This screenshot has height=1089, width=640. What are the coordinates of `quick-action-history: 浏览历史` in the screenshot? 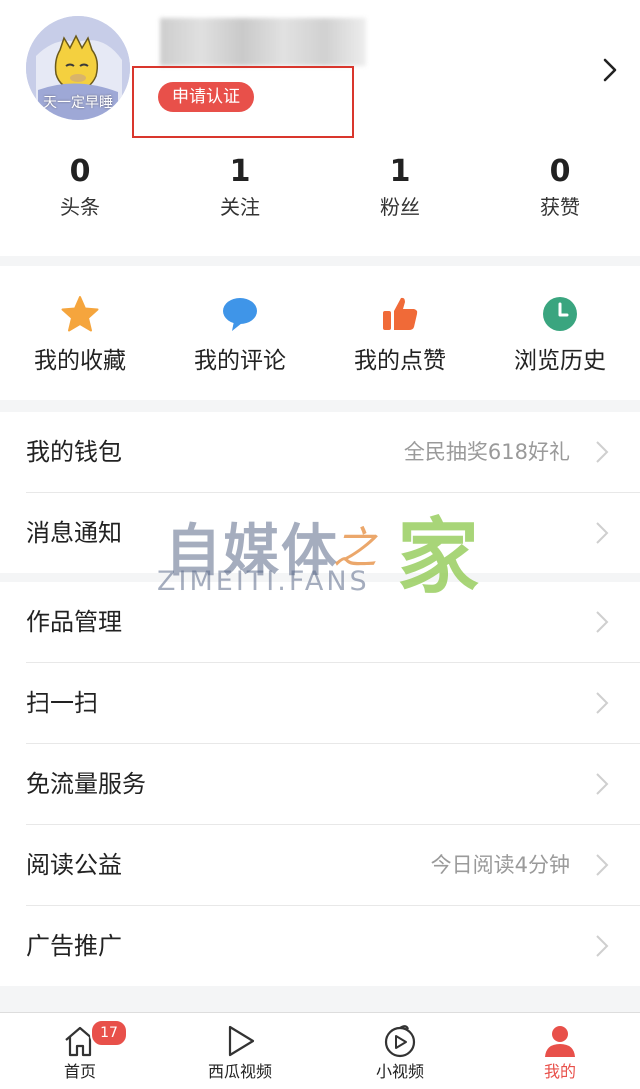 It's located at (560, 333).